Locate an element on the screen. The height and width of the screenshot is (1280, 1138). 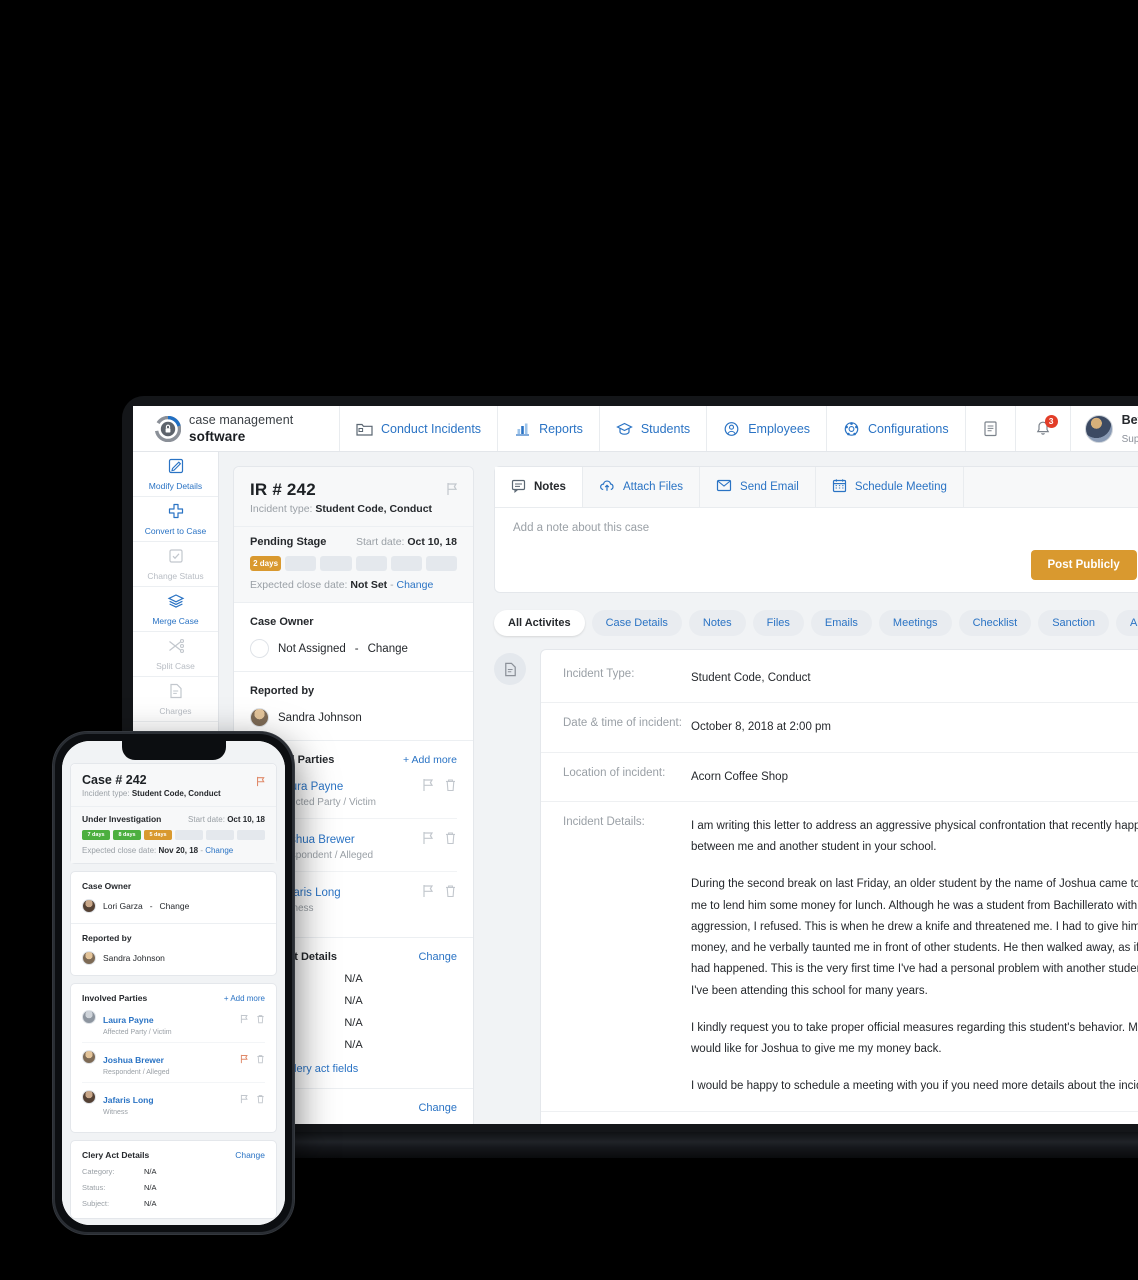
brand-logo: case management software is located at coordinates (236, 428).